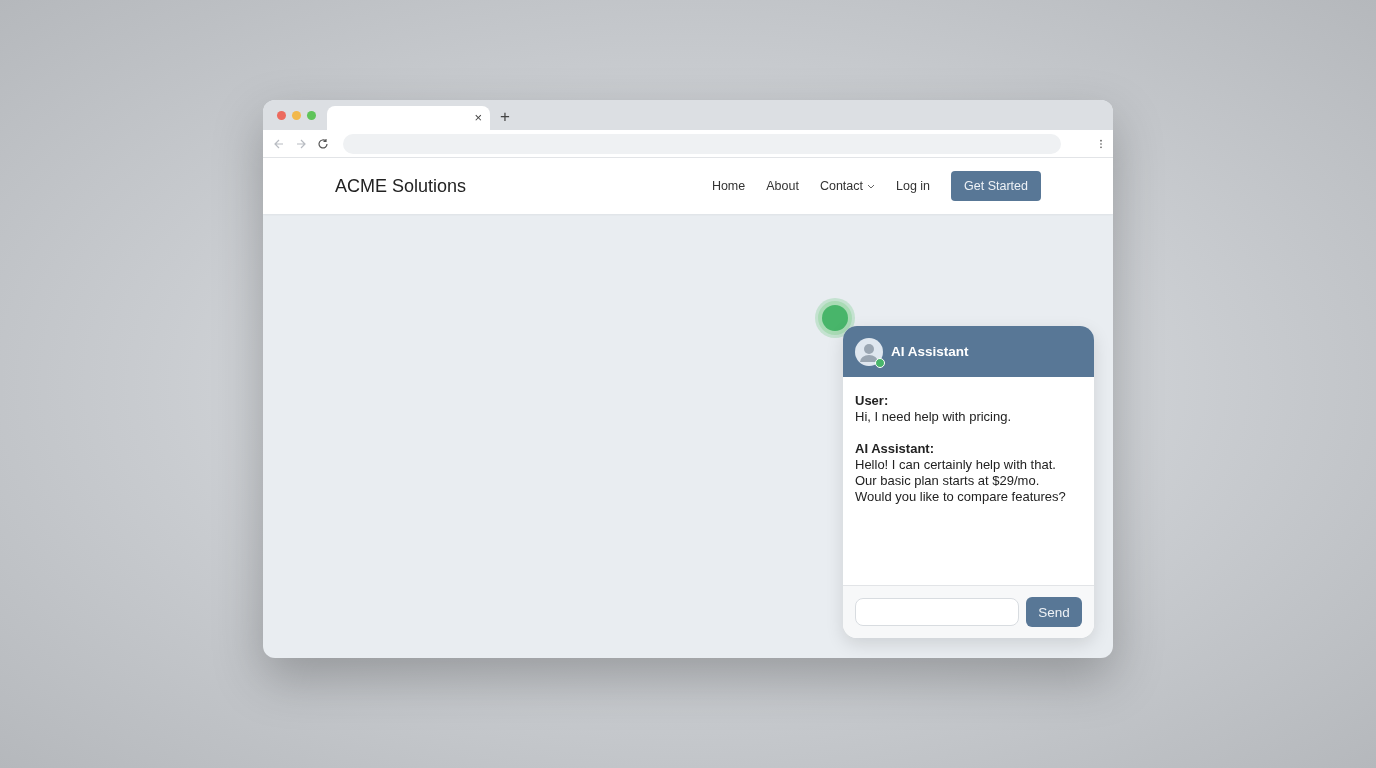 The height and width of the screenshot is (768, 1376). Describe the element at coordinates (401, 186) in the screenshot. I see `site-logo: ACME Solutions` at that location.